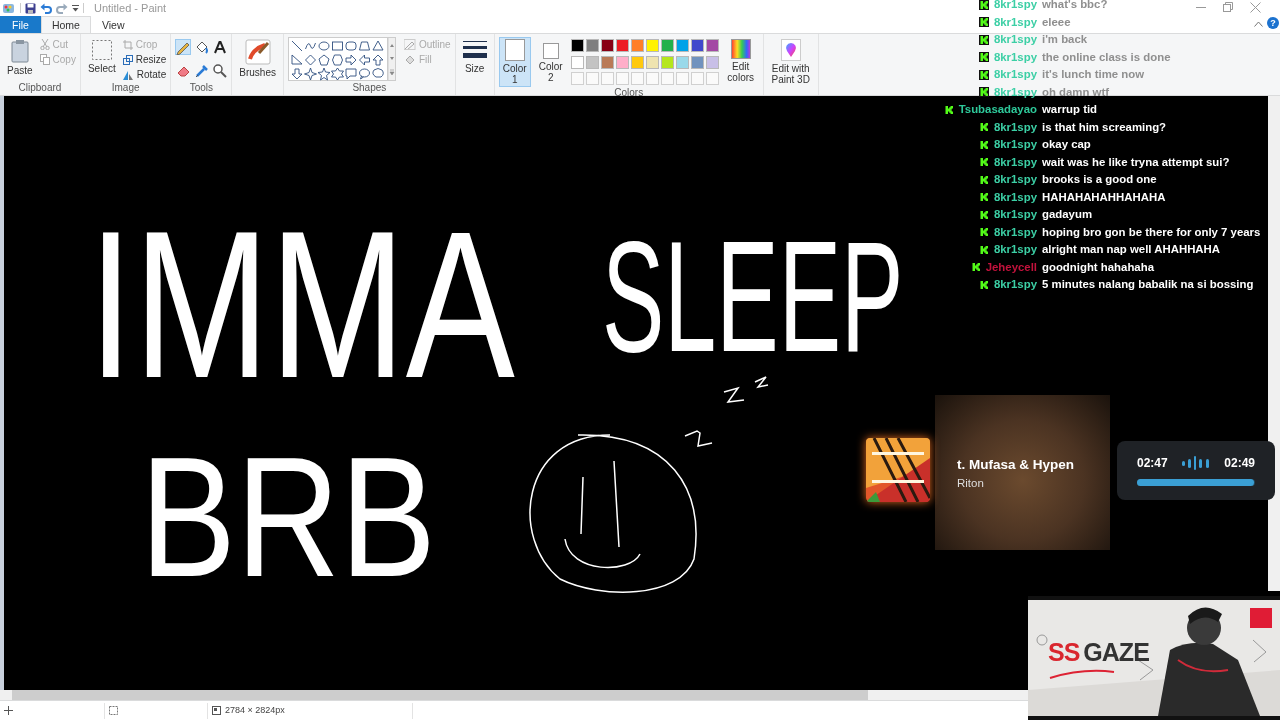 Image resolution: width=1280 pixels, height=720 pixels. What do you see at coordinates (144, 59) in the screenshot?
I see `resize-button: Resize` at bounding box center [144, 59].